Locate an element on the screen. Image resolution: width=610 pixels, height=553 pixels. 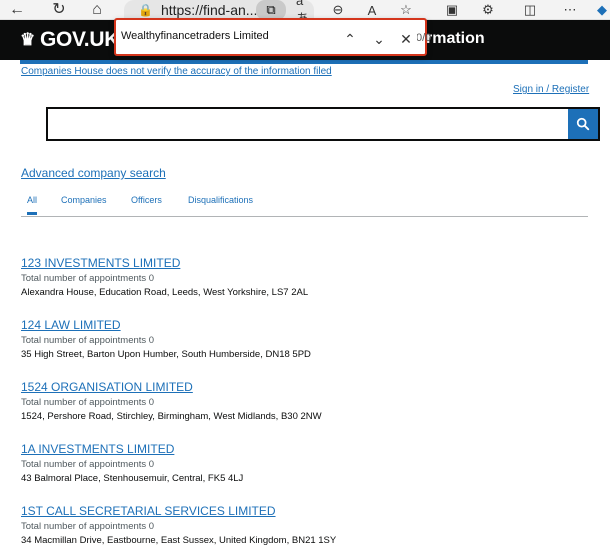
read-aloud-icon: aあ is located at coordinates (306, 13).